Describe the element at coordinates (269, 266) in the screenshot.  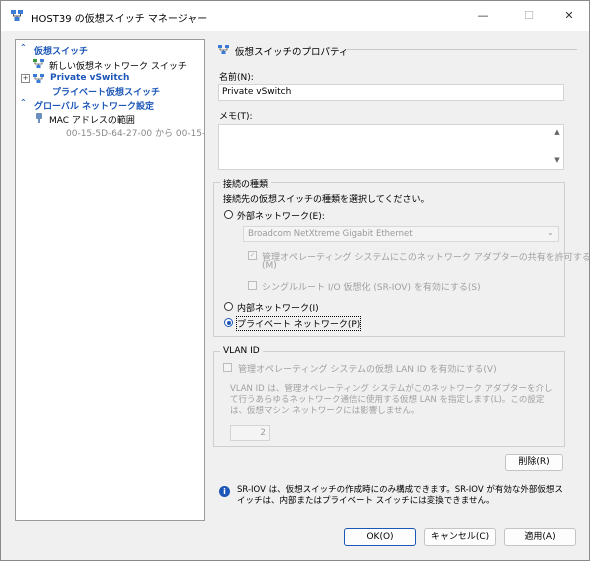
I see `share-adapter-label-suffix: (M)` at that location.